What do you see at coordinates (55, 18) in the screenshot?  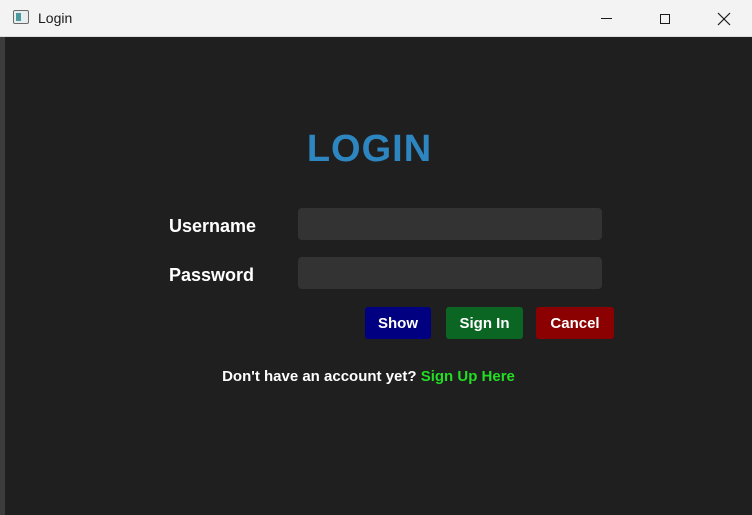 I see `window-title: Login` at bounding box center [55, 18].